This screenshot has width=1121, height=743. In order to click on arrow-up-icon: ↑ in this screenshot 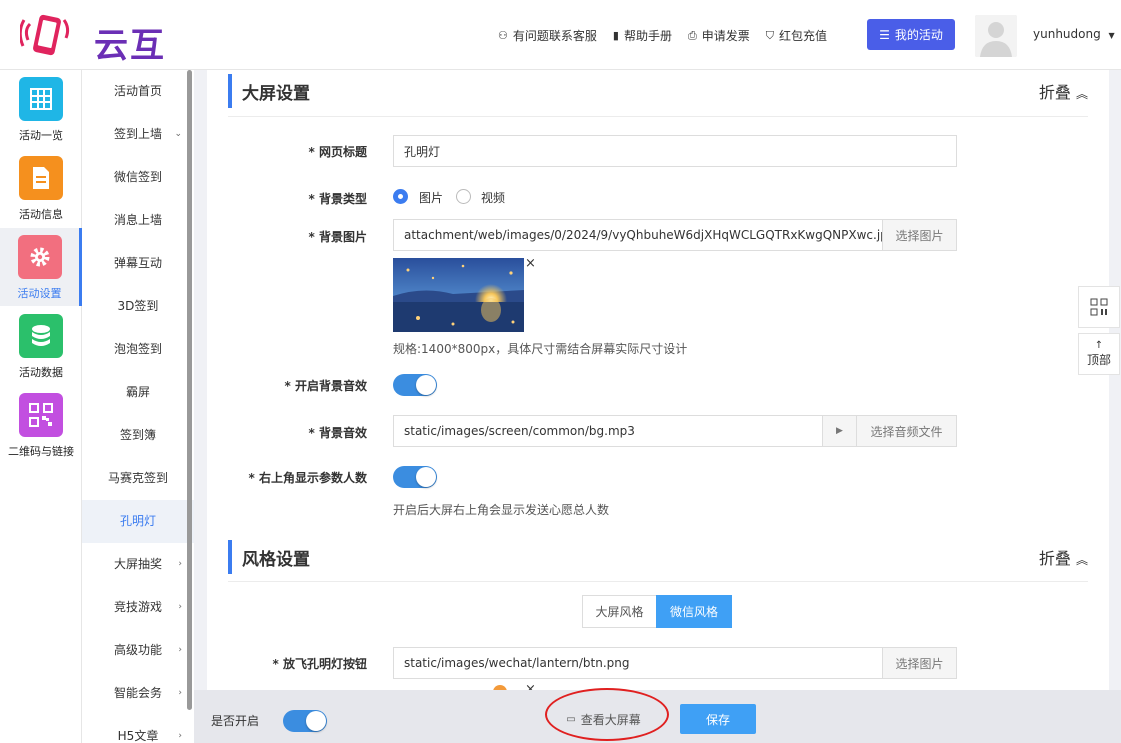, I will do `click(1099, 345)`.